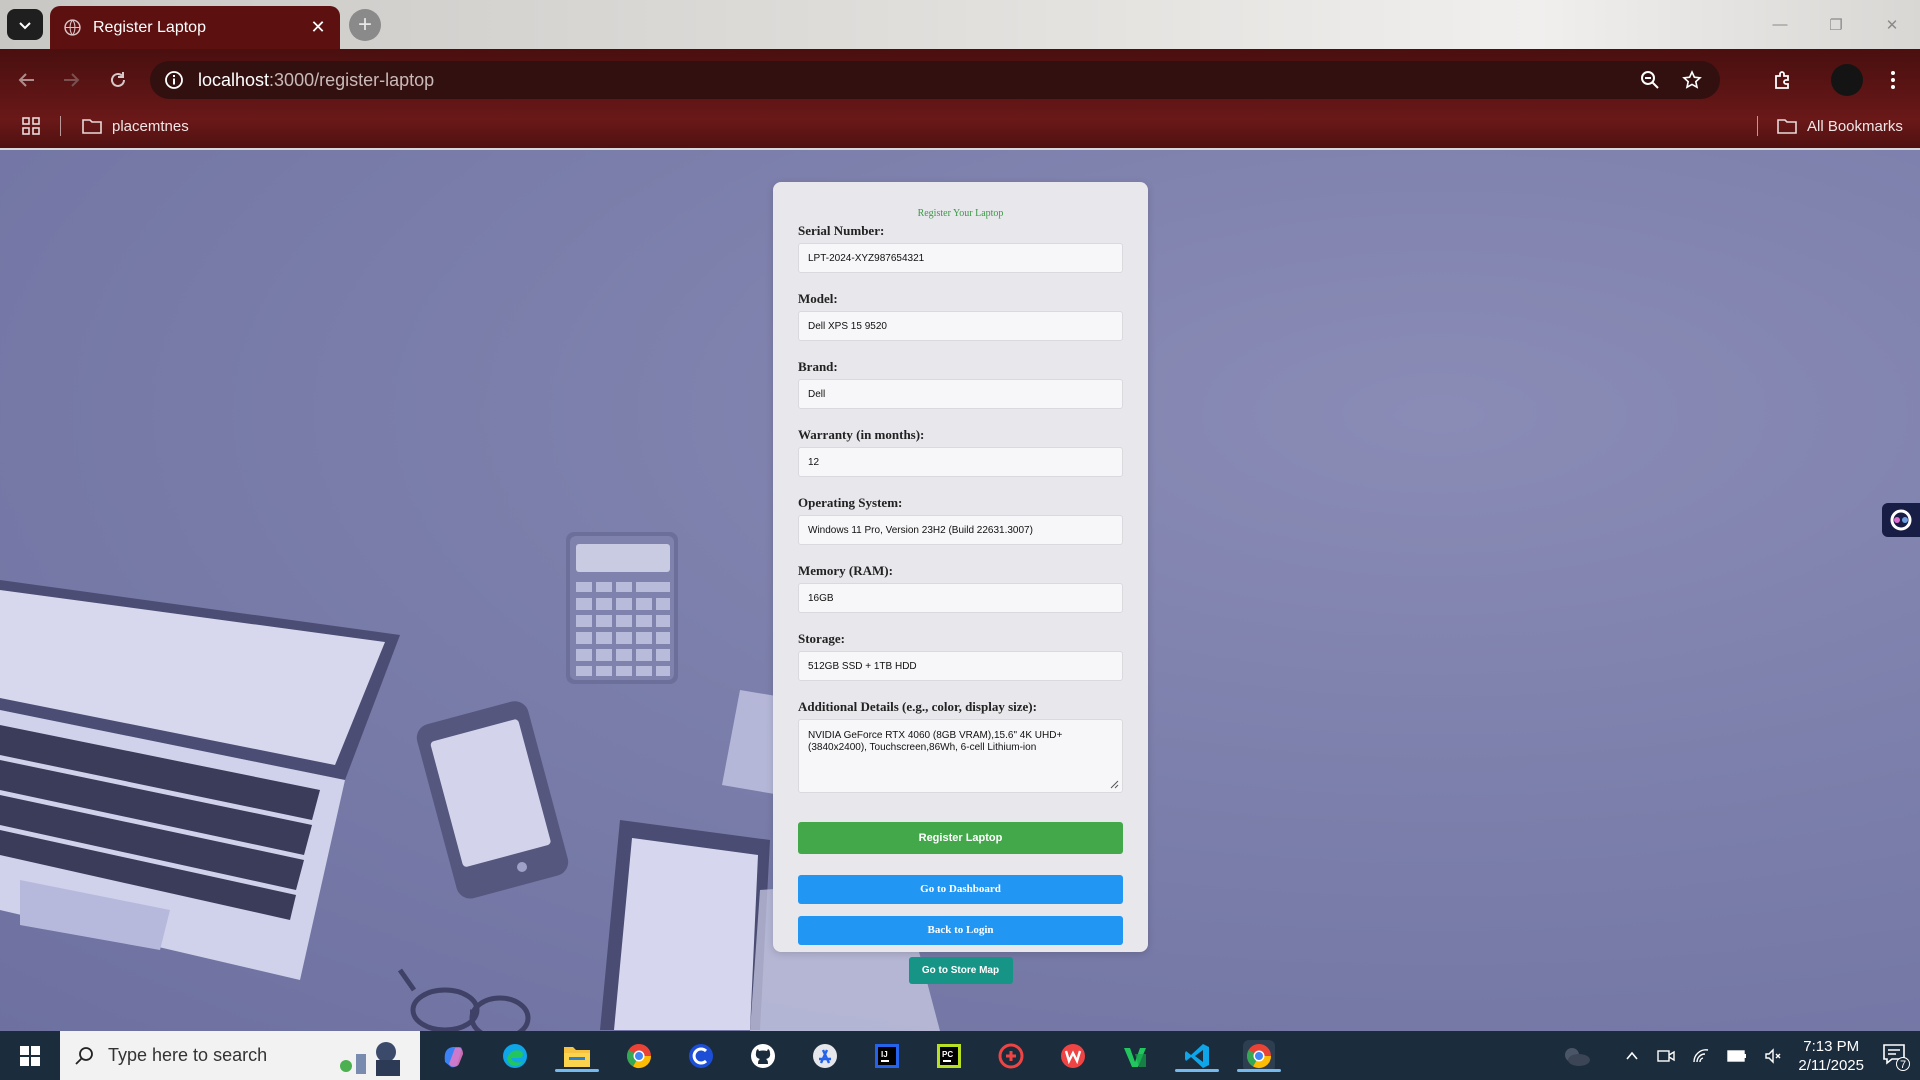 The image size is (1920, 1080). I want to click on model-input: Dell XPS 15 9520, so click(960, 326).